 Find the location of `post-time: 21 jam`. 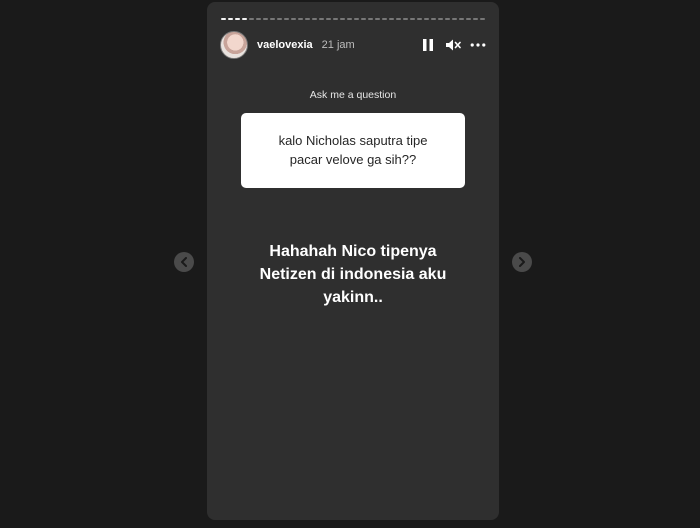

post-time: 21 jam is located at coordinates (338, 45).